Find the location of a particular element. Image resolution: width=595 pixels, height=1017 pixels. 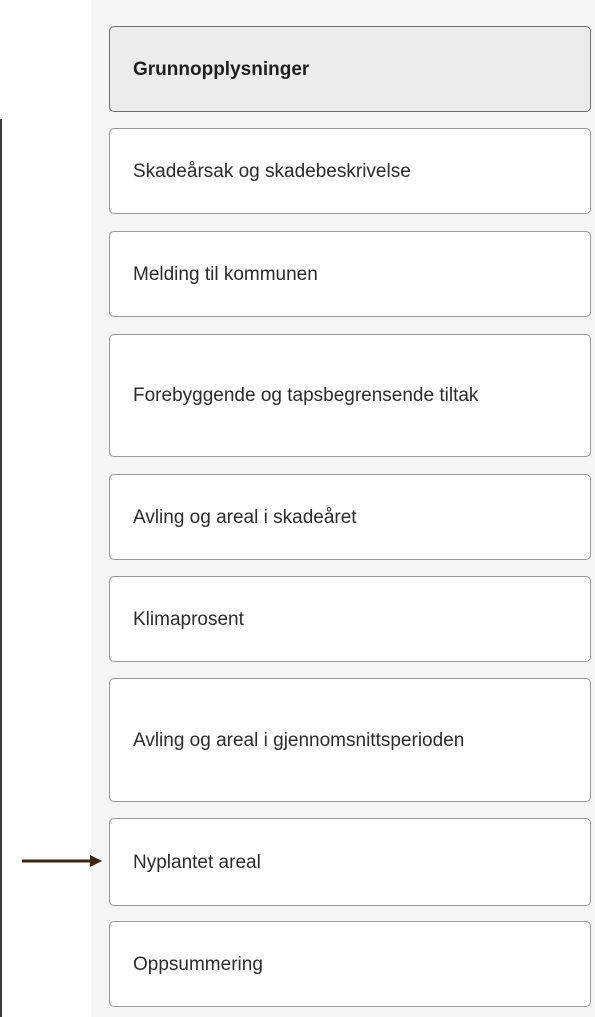

step-forebyggende-tiltak: Forebyggende og tapsbegrensende tiltak is located at coordinates (350, 395).